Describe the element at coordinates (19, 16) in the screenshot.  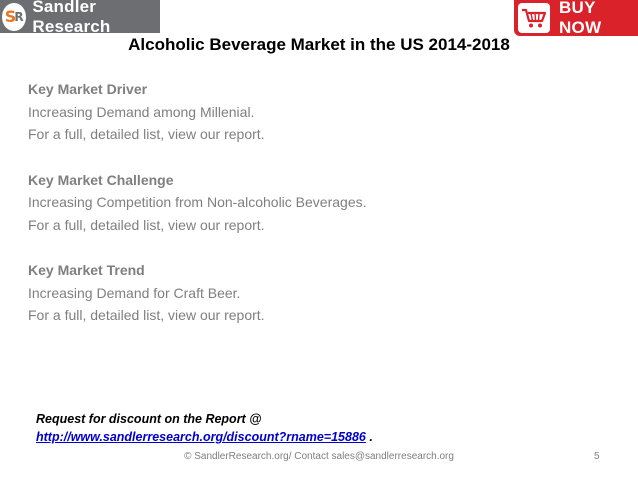
I see `logo-mark-r: R` at that location.